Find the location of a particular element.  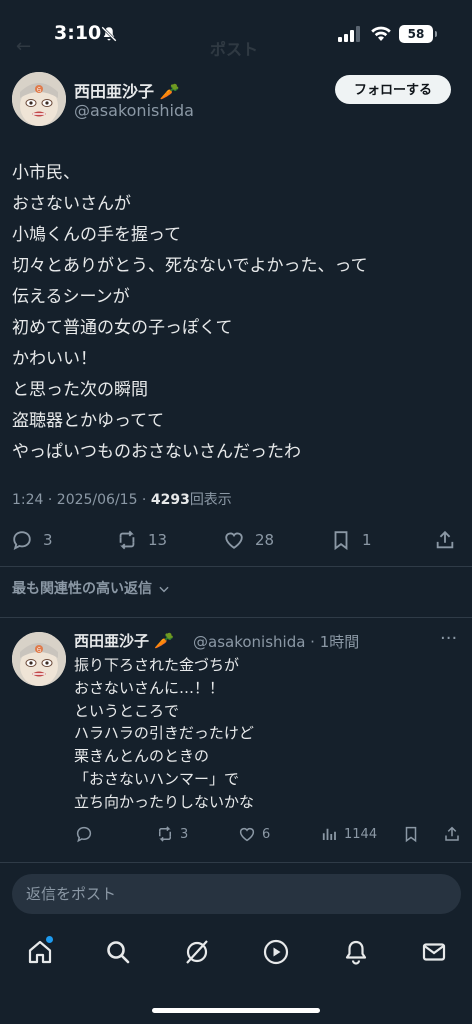

repost-count: 13 is located at coordinates (158, 540).